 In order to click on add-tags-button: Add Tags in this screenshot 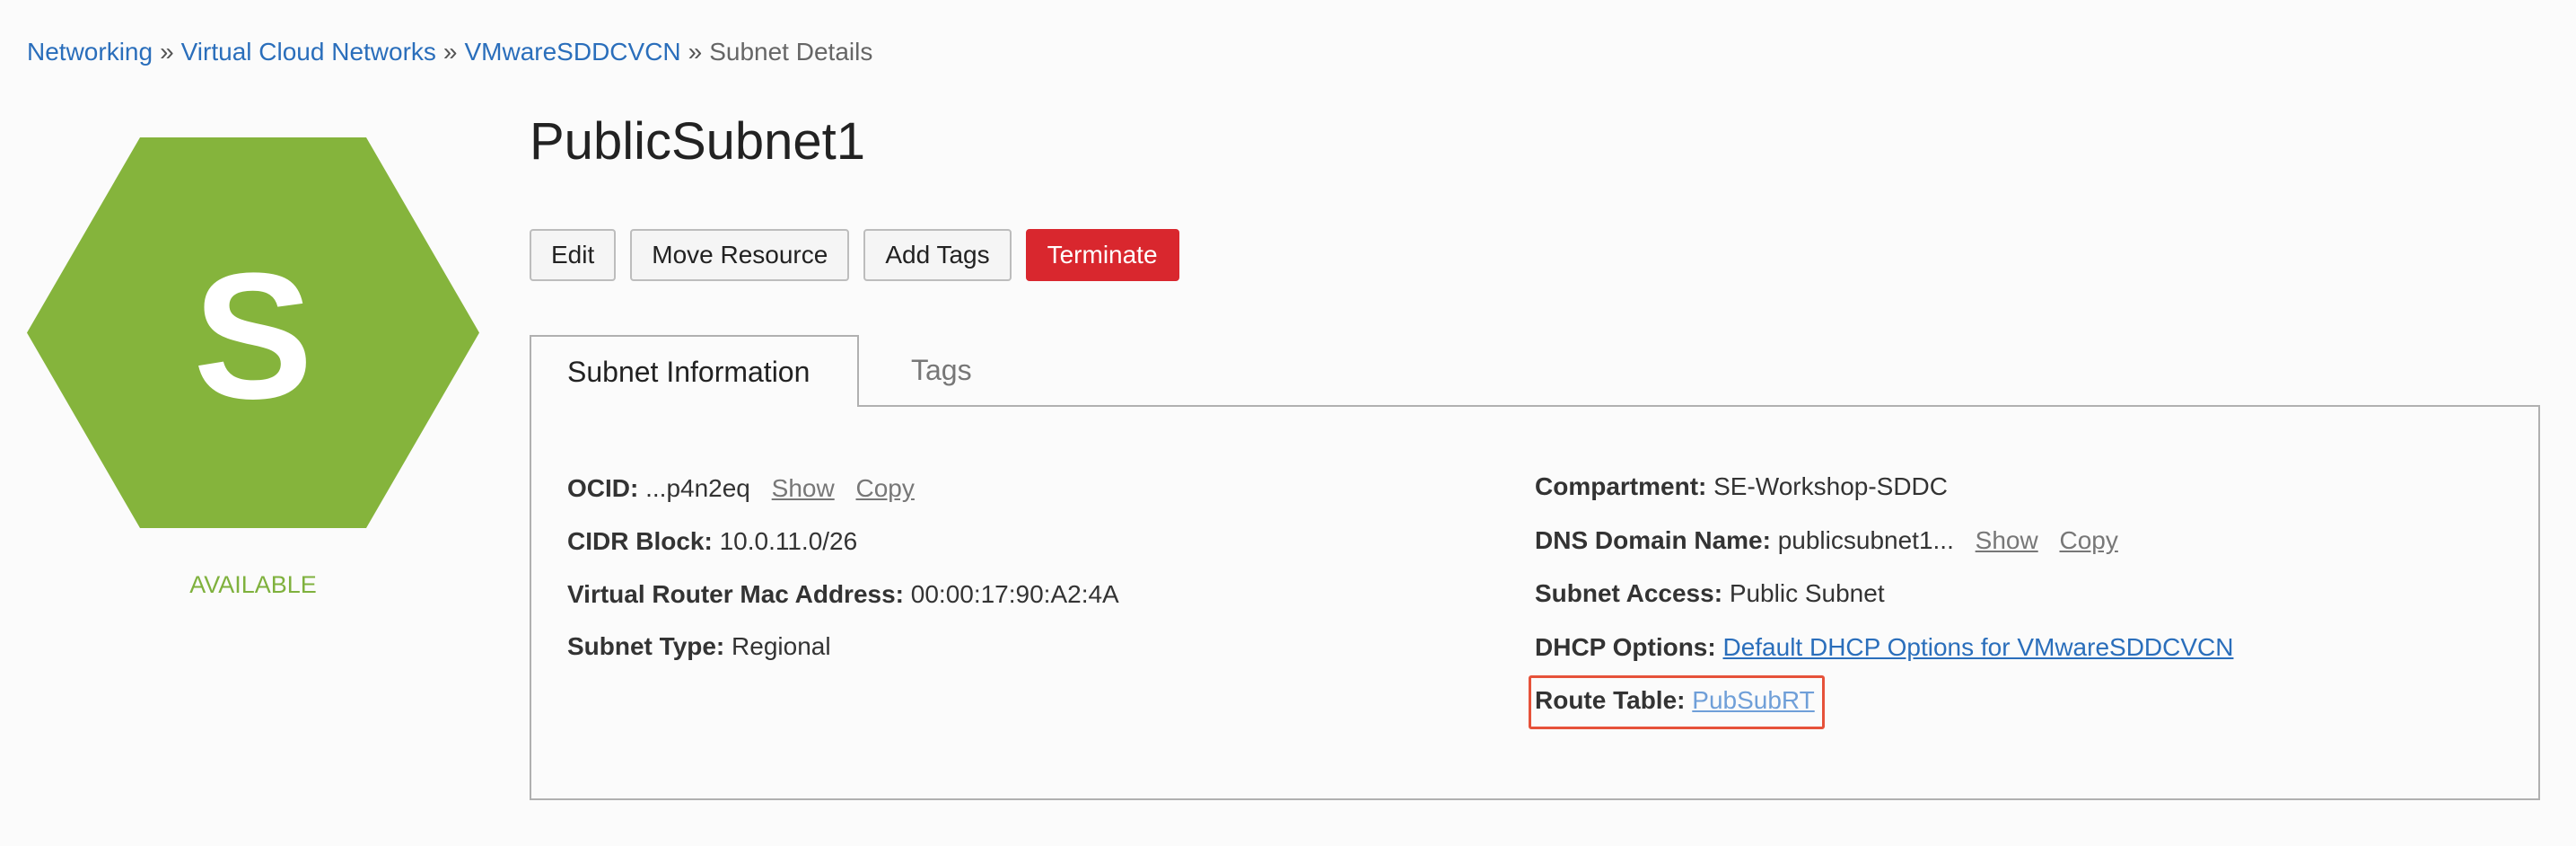, I will do `click(937, 255)`.